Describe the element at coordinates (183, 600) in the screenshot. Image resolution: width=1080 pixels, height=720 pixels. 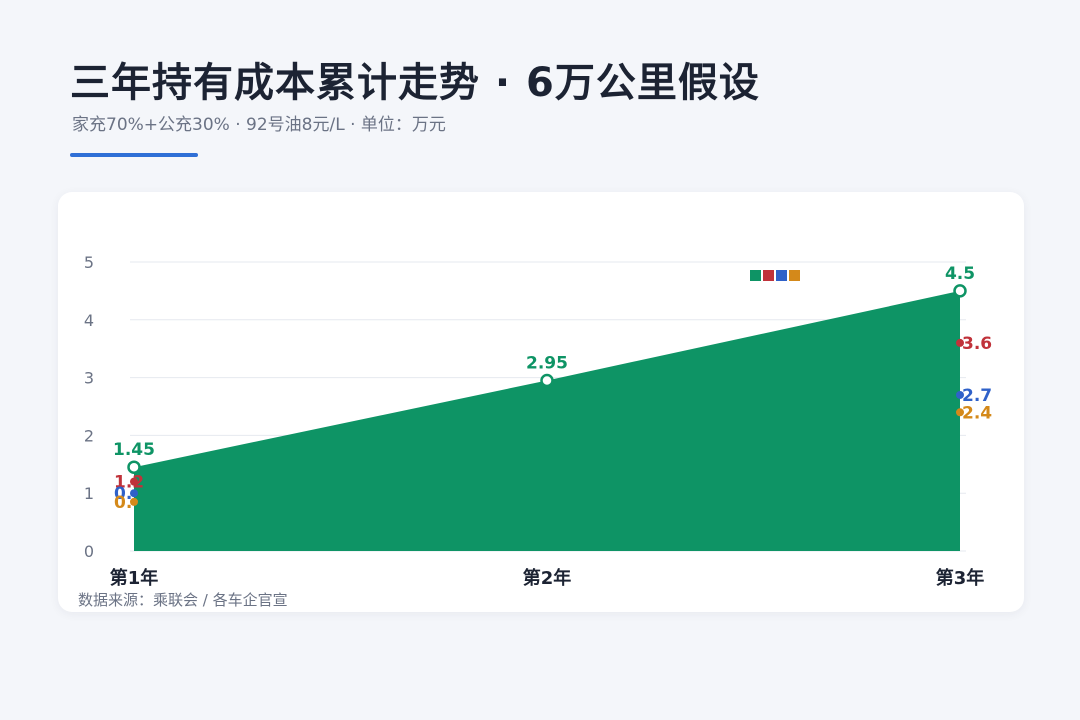
I see `data-source-note: 数据来源：乘联会 / 各车企官宣` at that location.